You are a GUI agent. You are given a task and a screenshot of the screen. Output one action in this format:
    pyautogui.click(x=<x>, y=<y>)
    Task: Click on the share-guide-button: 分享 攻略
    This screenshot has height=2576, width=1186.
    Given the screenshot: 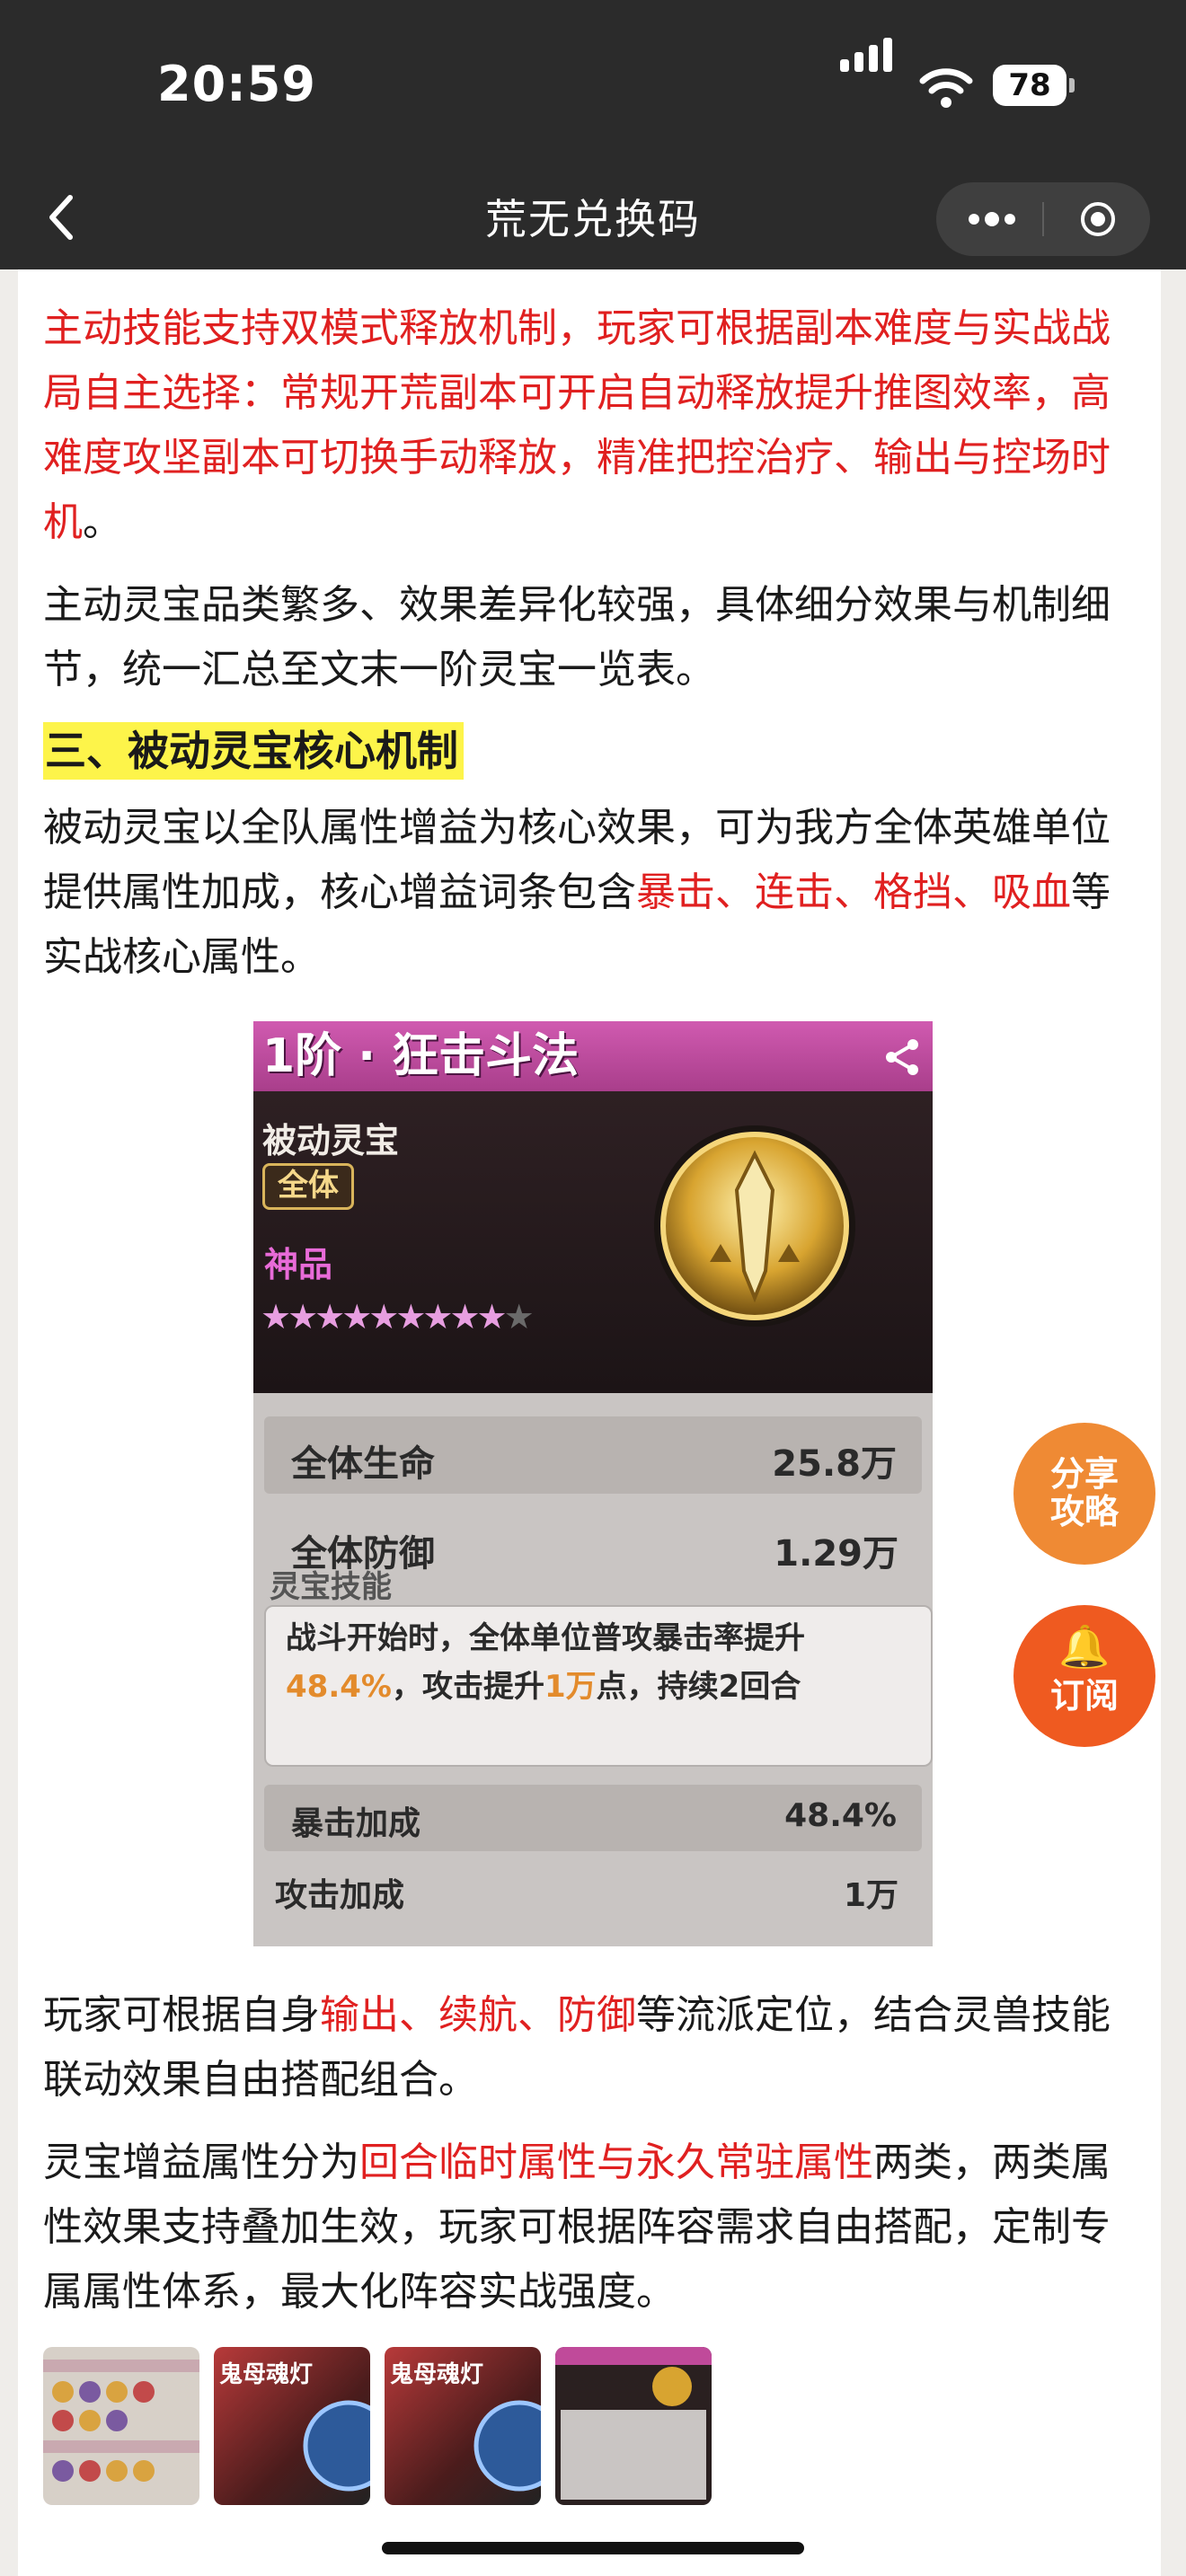 What is the action you would take?
    pyautogui.click(x=1084, y=1494)
    